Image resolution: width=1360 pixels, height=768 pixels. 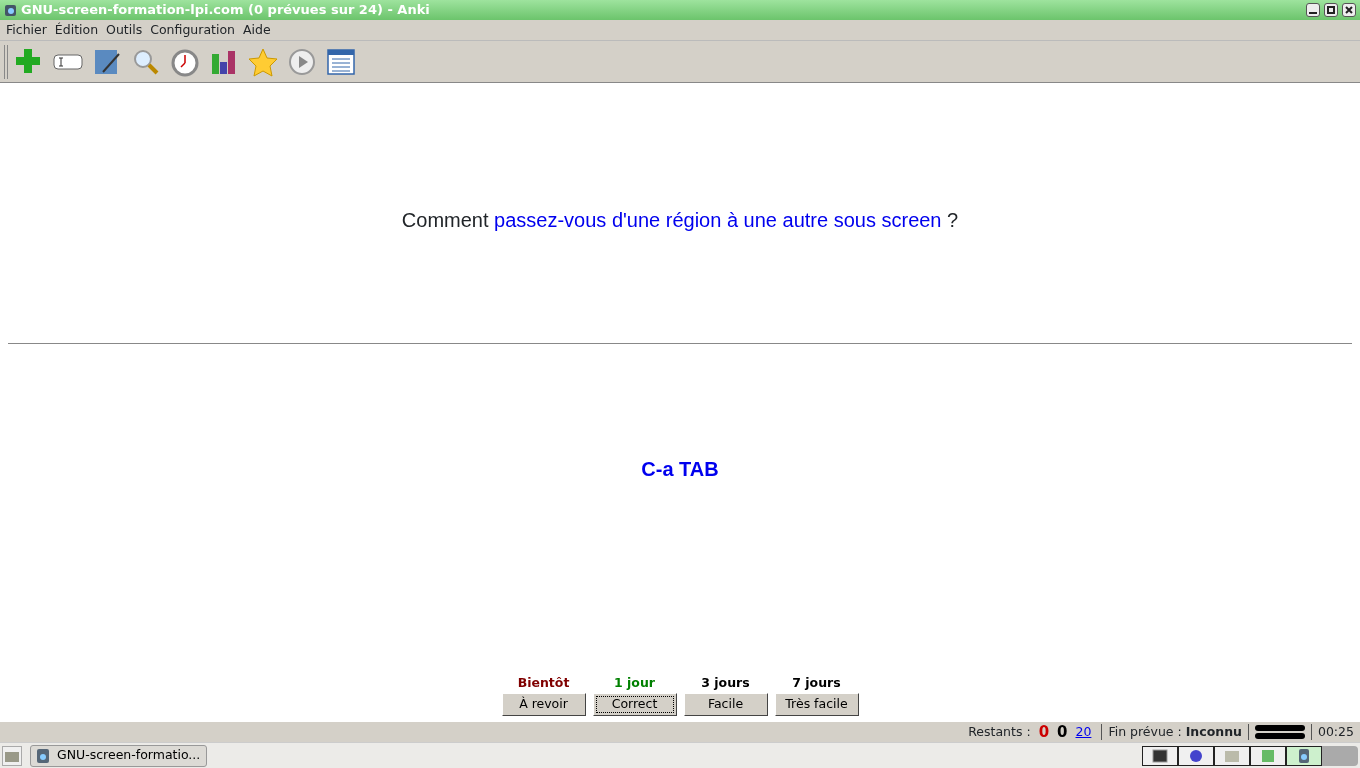 I want to click on show-desktop-button, so click(x=12, y=755).